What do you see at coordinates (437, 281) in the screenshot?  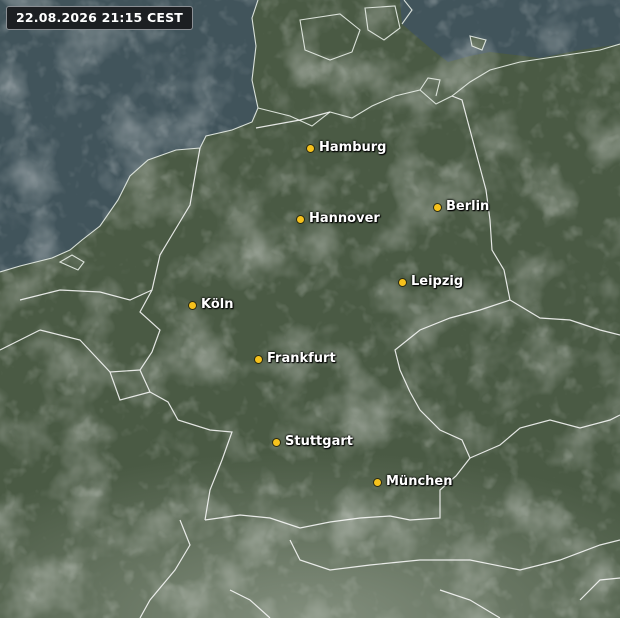 I see `city-label: Leipzig` at bounding box center [437, 281].